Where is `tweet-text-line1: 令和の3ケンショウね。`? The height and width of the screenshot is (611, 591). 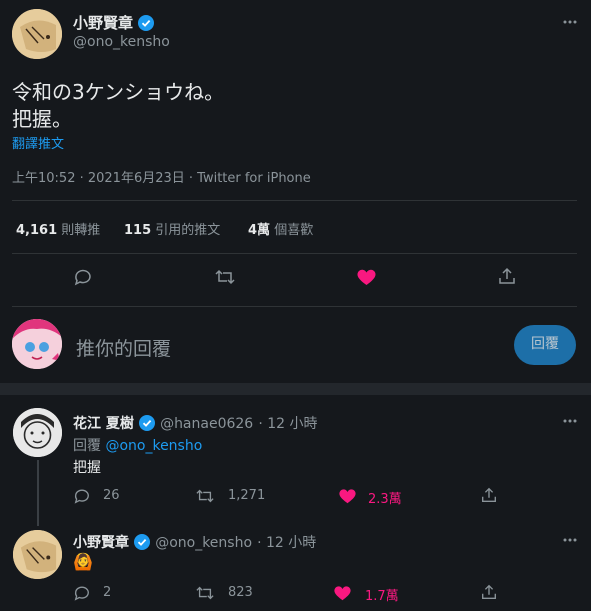
tweet-text-line1: 令和の3ケンショウね。 is located at coordinates (118, 92).